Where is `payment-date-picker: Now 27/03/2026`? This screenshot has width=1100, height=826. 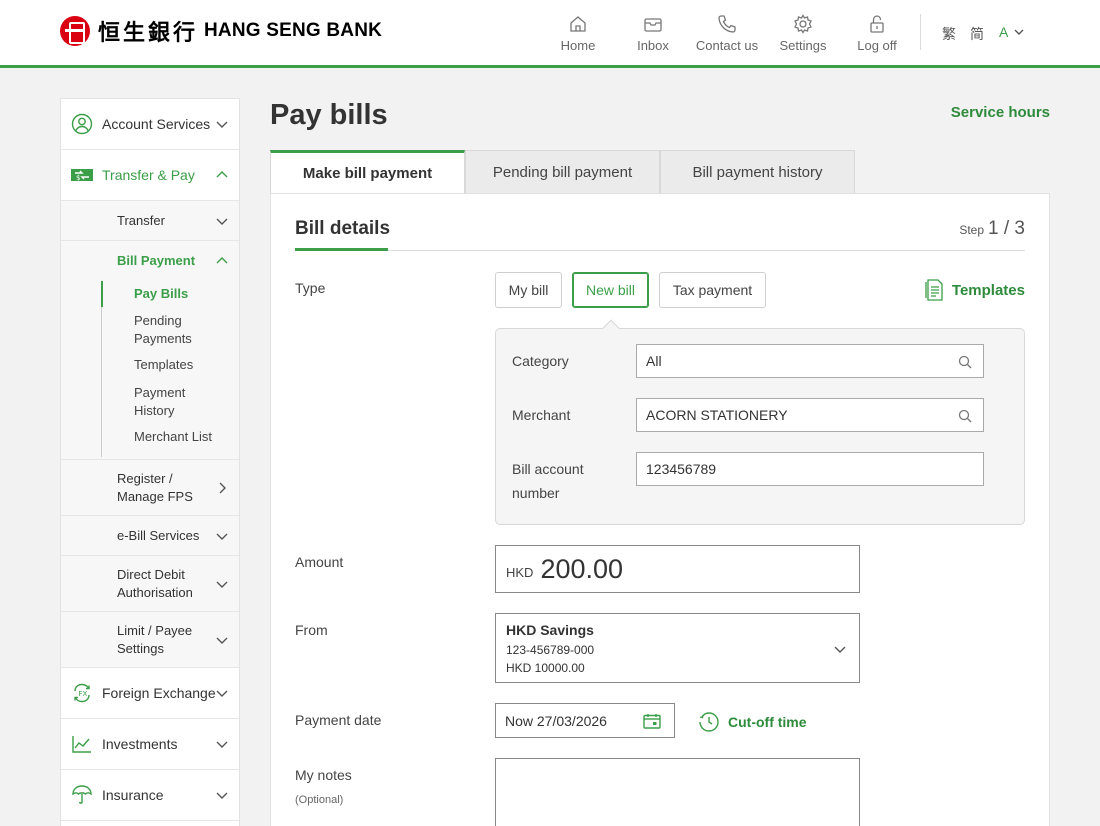
payment-date-picker: Now 27/03/2026 is located at coordinates (585, 720).